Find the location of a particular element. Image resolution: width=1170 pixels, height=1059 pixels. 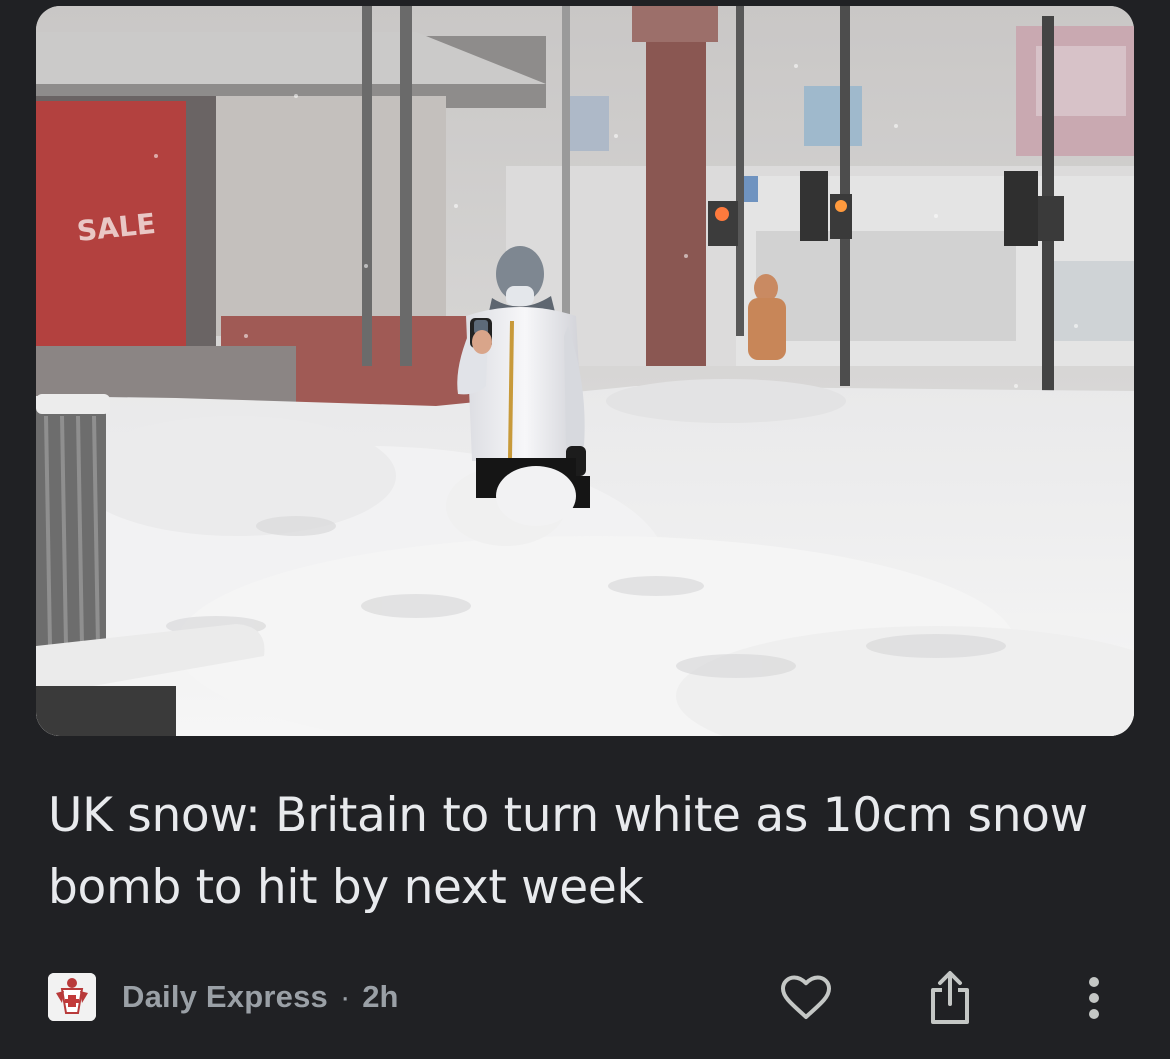

more-vertical-icon is located at coordinates (1094, 998).